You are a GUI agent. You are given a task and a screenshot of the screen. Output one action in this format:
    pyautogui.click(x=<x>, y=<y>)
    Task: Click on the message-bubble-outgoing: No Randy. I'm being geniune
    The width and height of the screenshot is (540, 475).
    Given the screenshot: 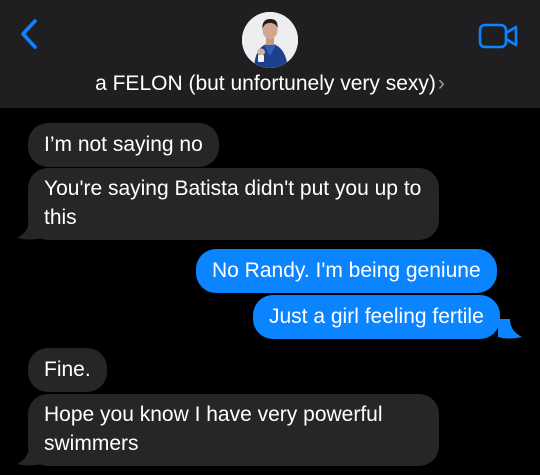 What is the action you would take?
    pyautogui.click(x=346, y=271)
    